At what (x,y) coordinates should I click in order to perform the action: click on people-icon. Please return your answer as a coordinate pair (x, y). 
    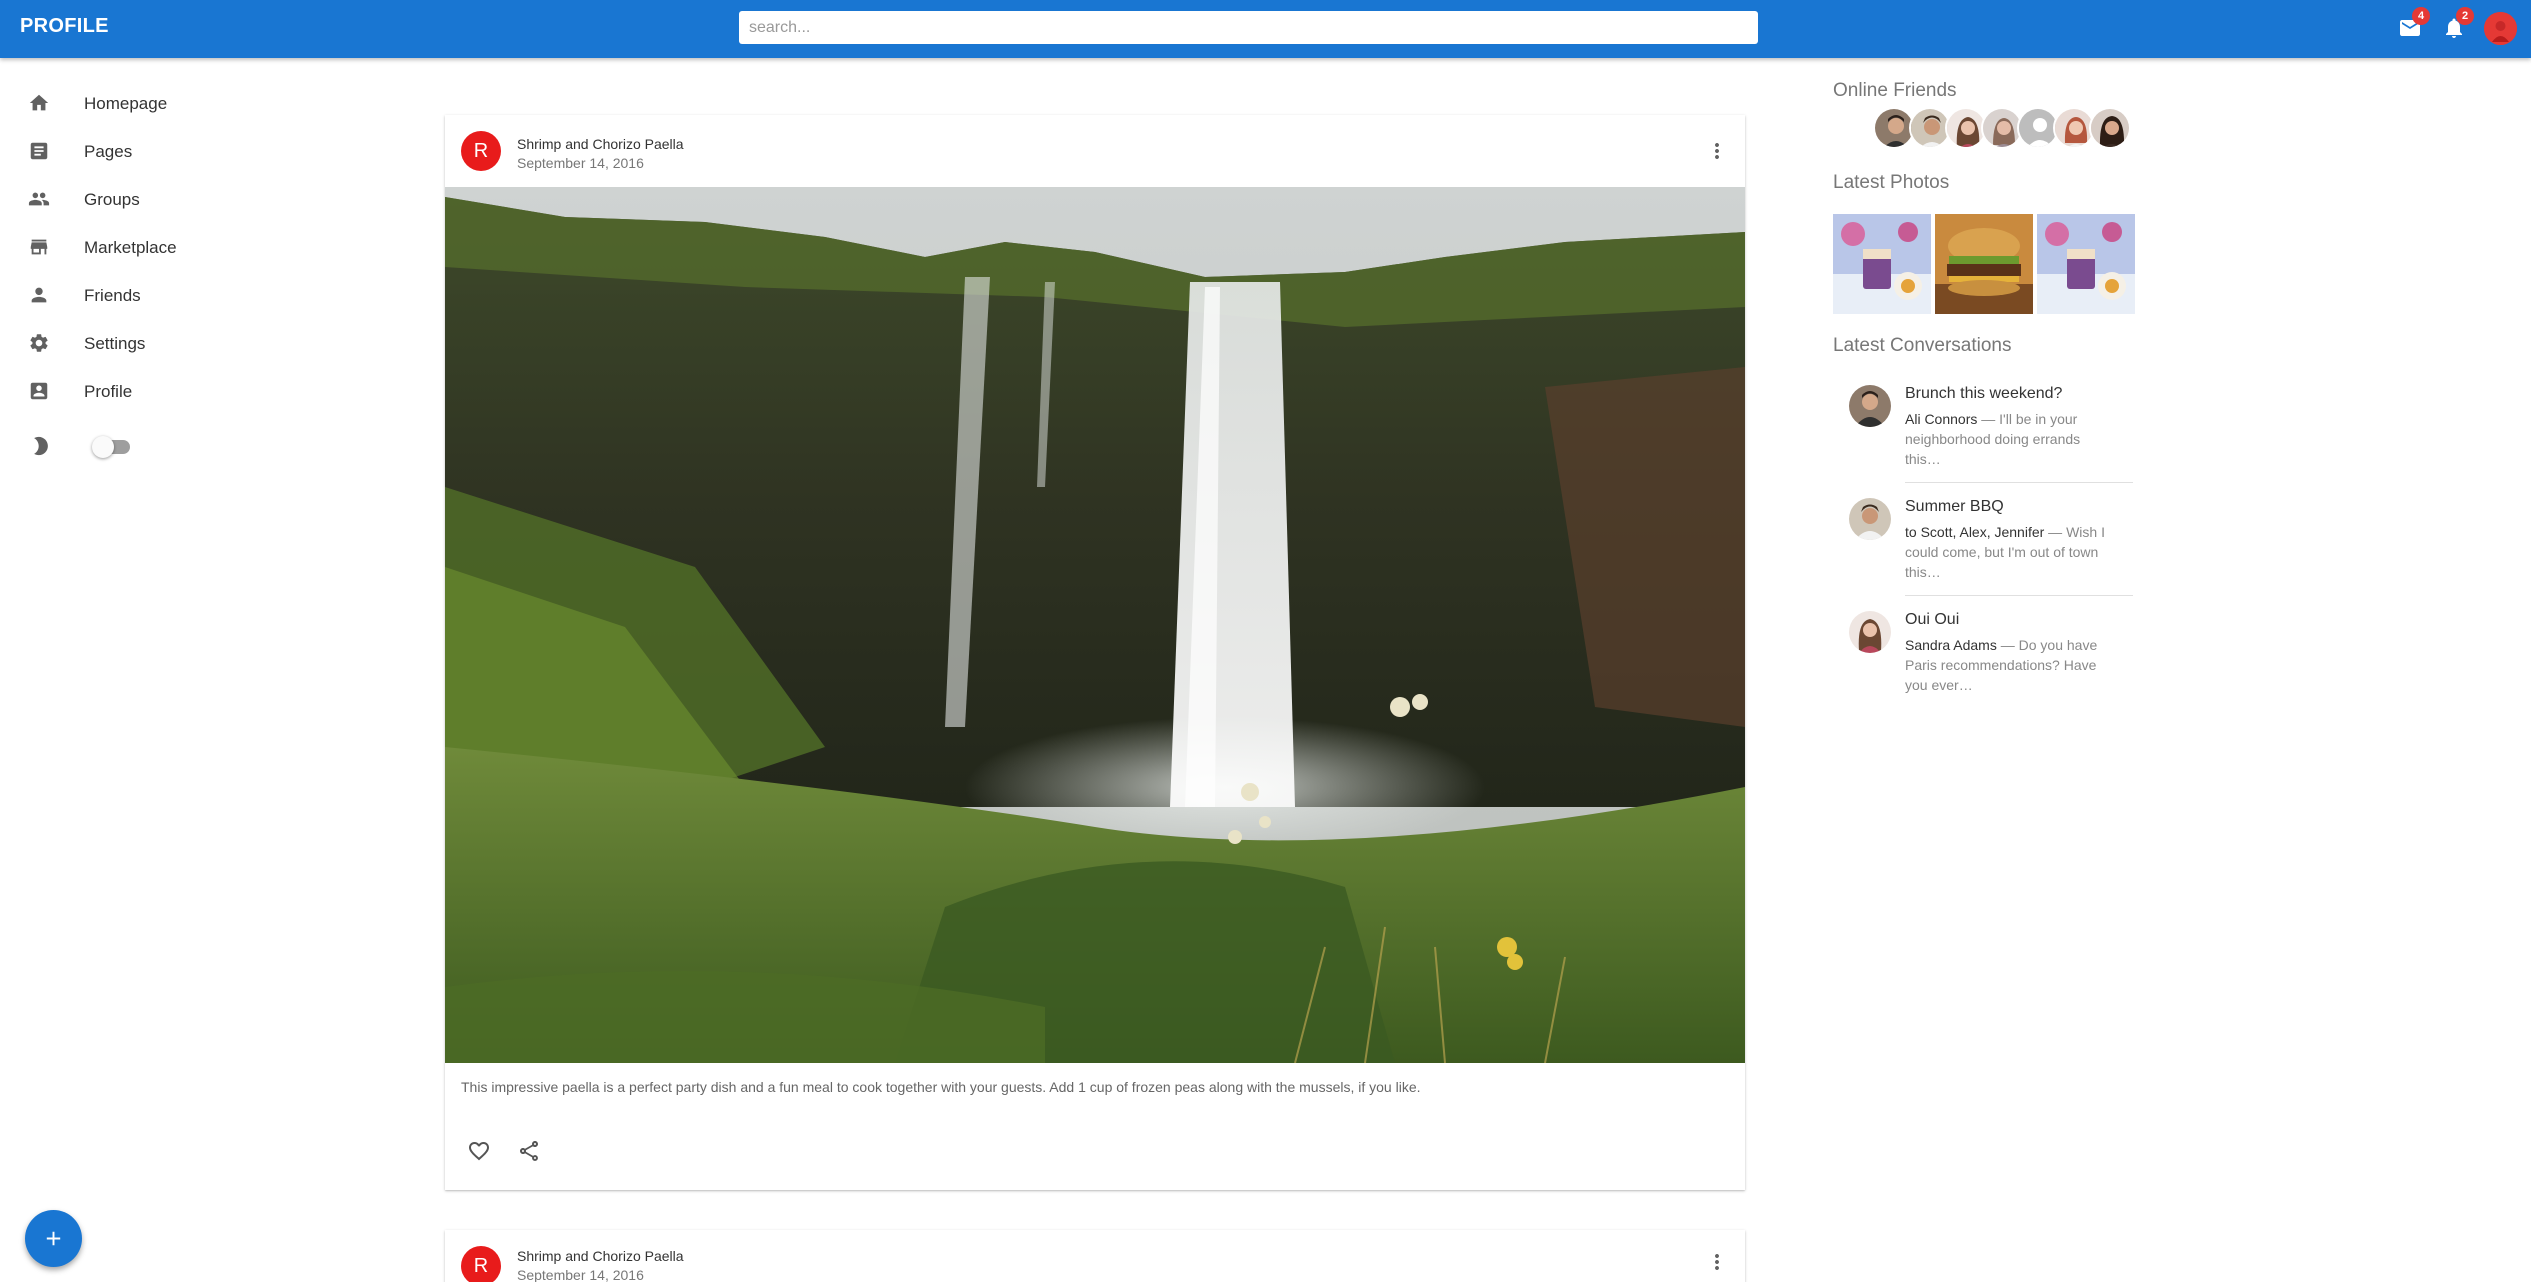
    Looking at the image, I should click on (40, 200).